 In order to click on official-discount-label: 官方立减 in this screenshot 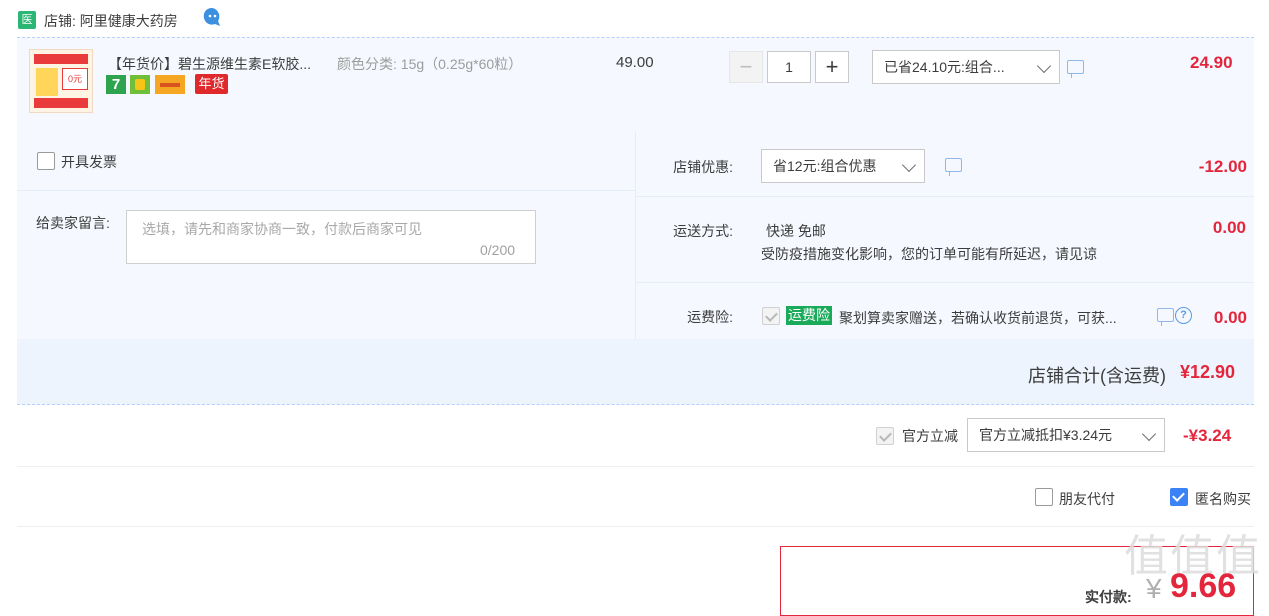, I will do `click(930, 436)`.